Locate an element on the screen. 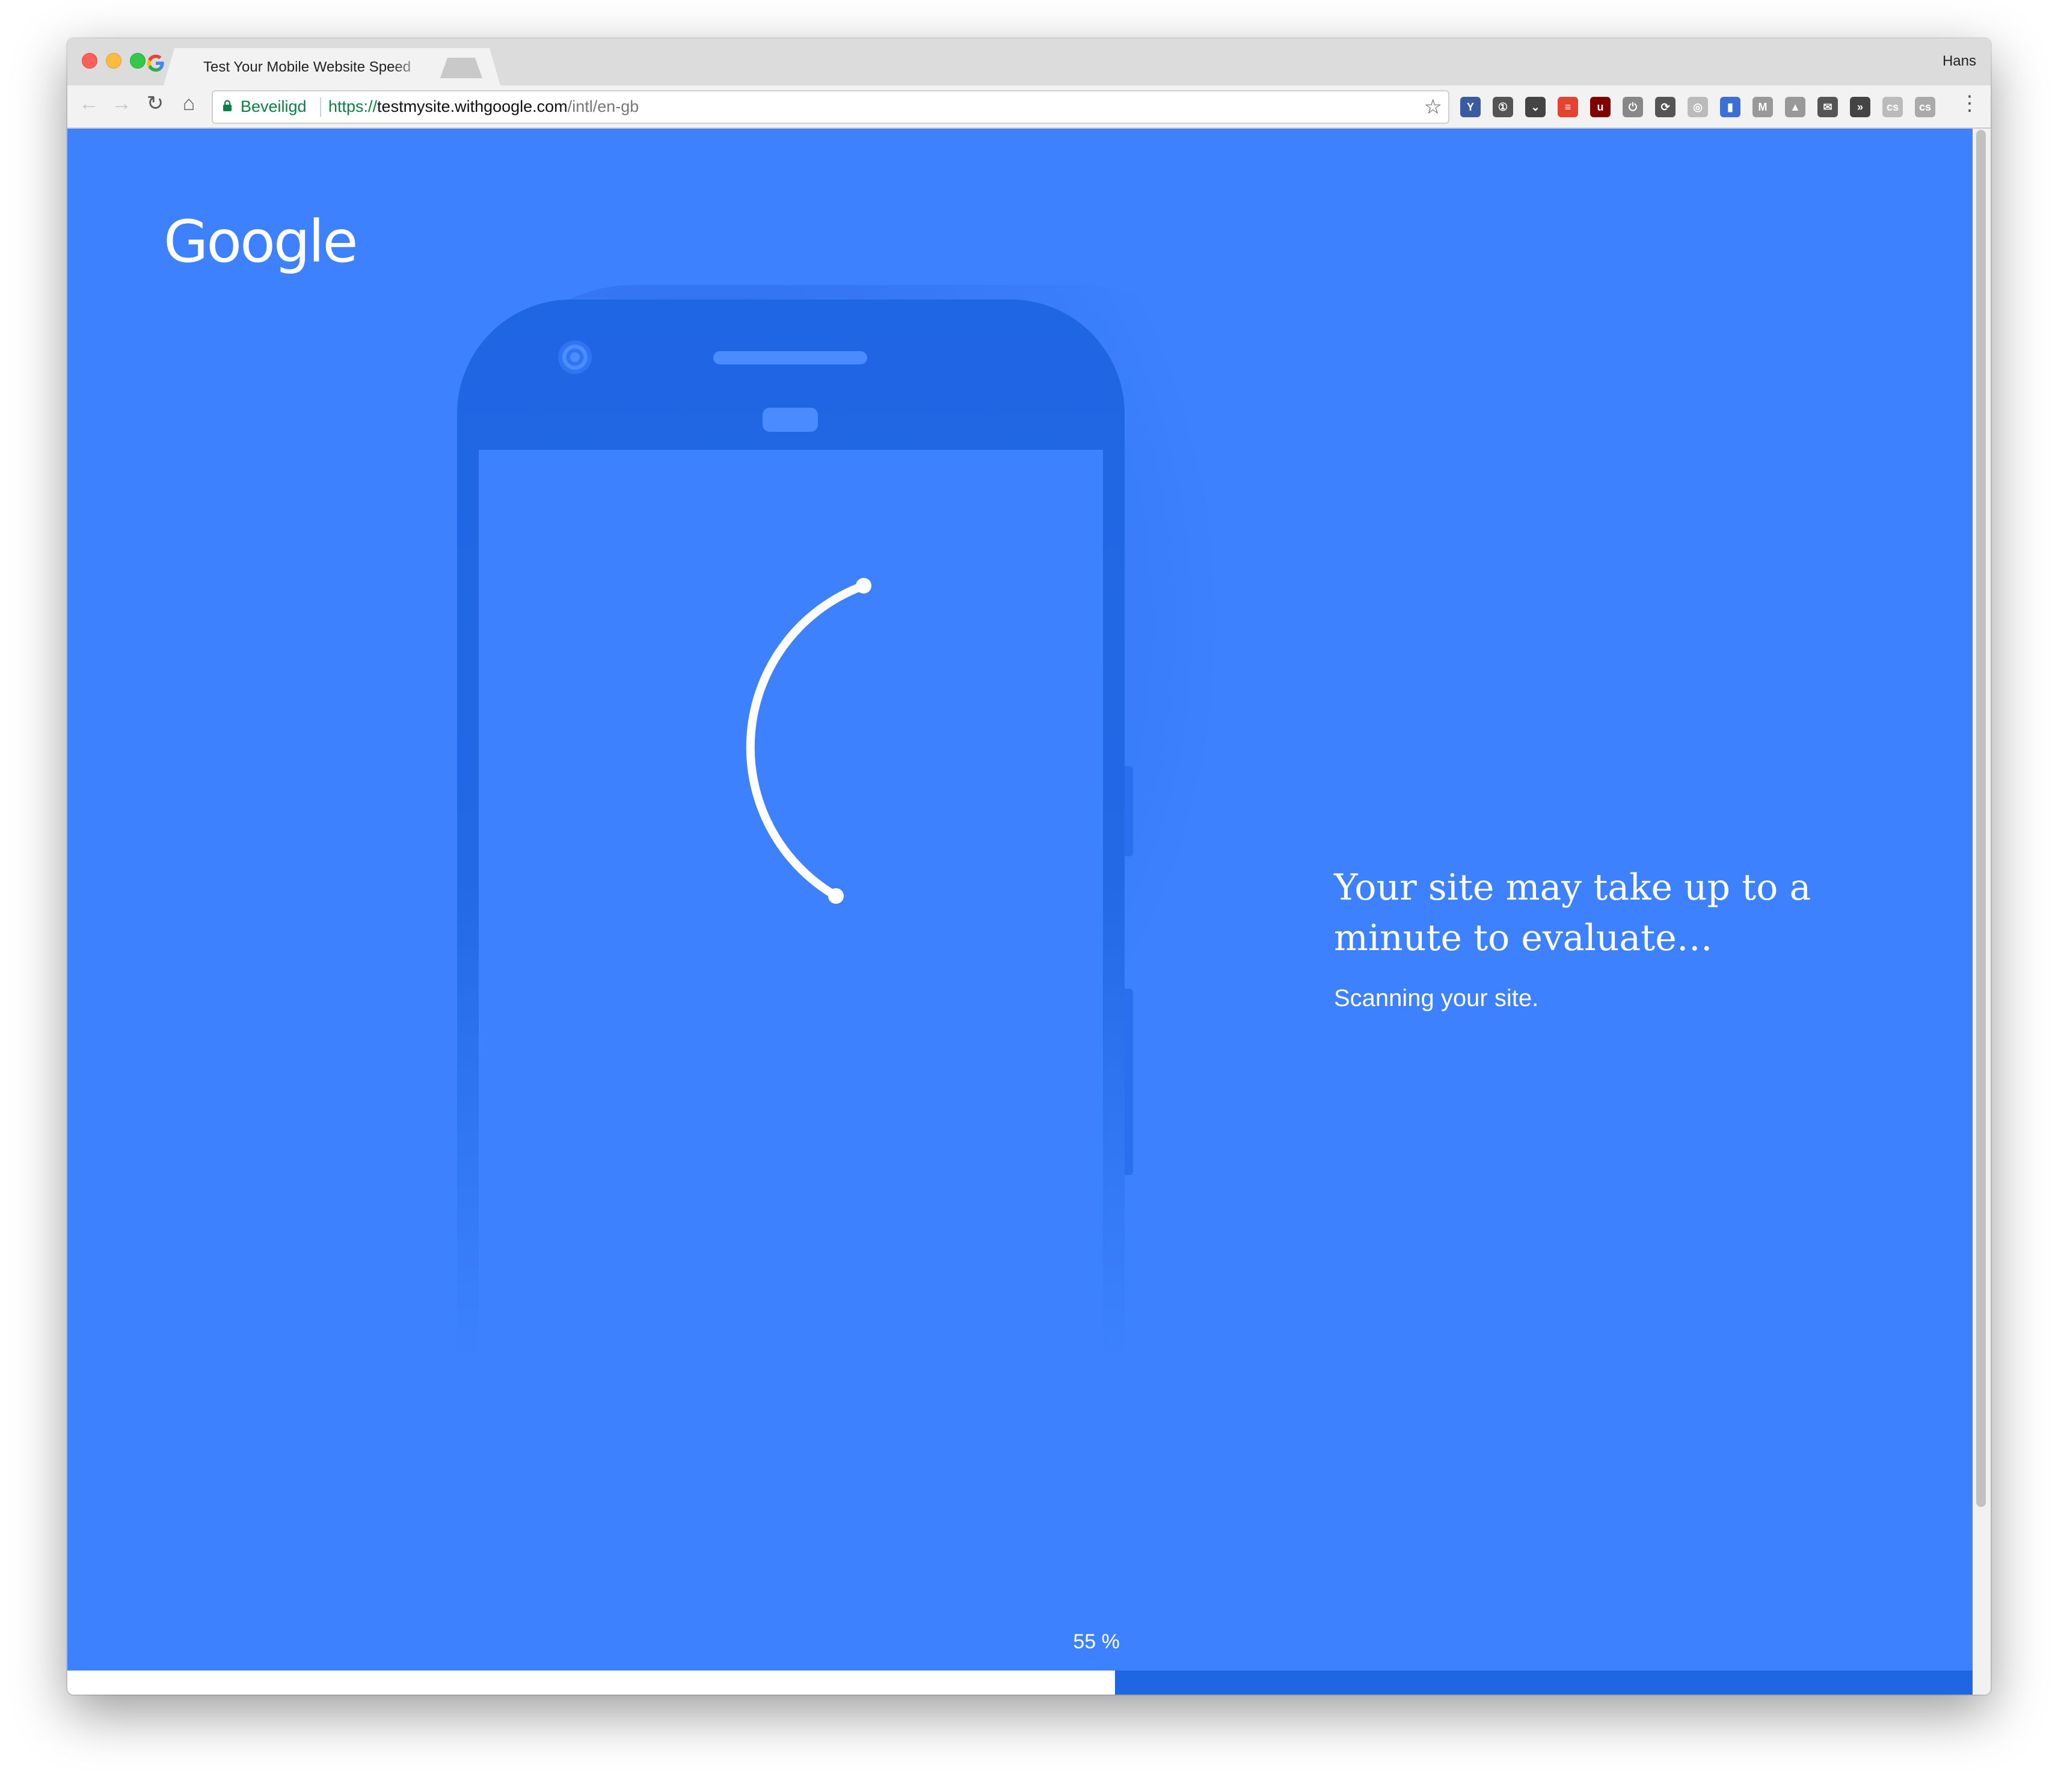 This screenshot has width=2058, height=1792. phone-camera is located at coordinates (575, 357).